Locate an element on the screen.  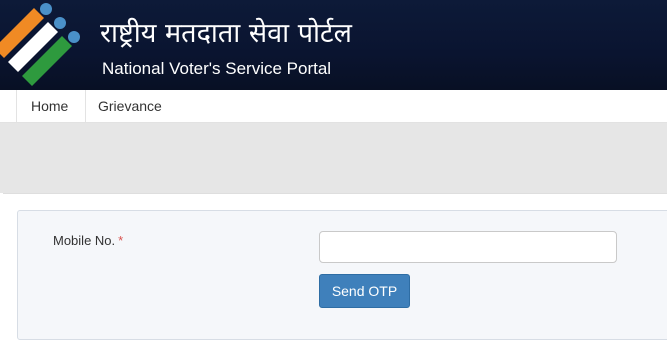
mobile-label: Mobile No. * is located at coordinates (88, 240).